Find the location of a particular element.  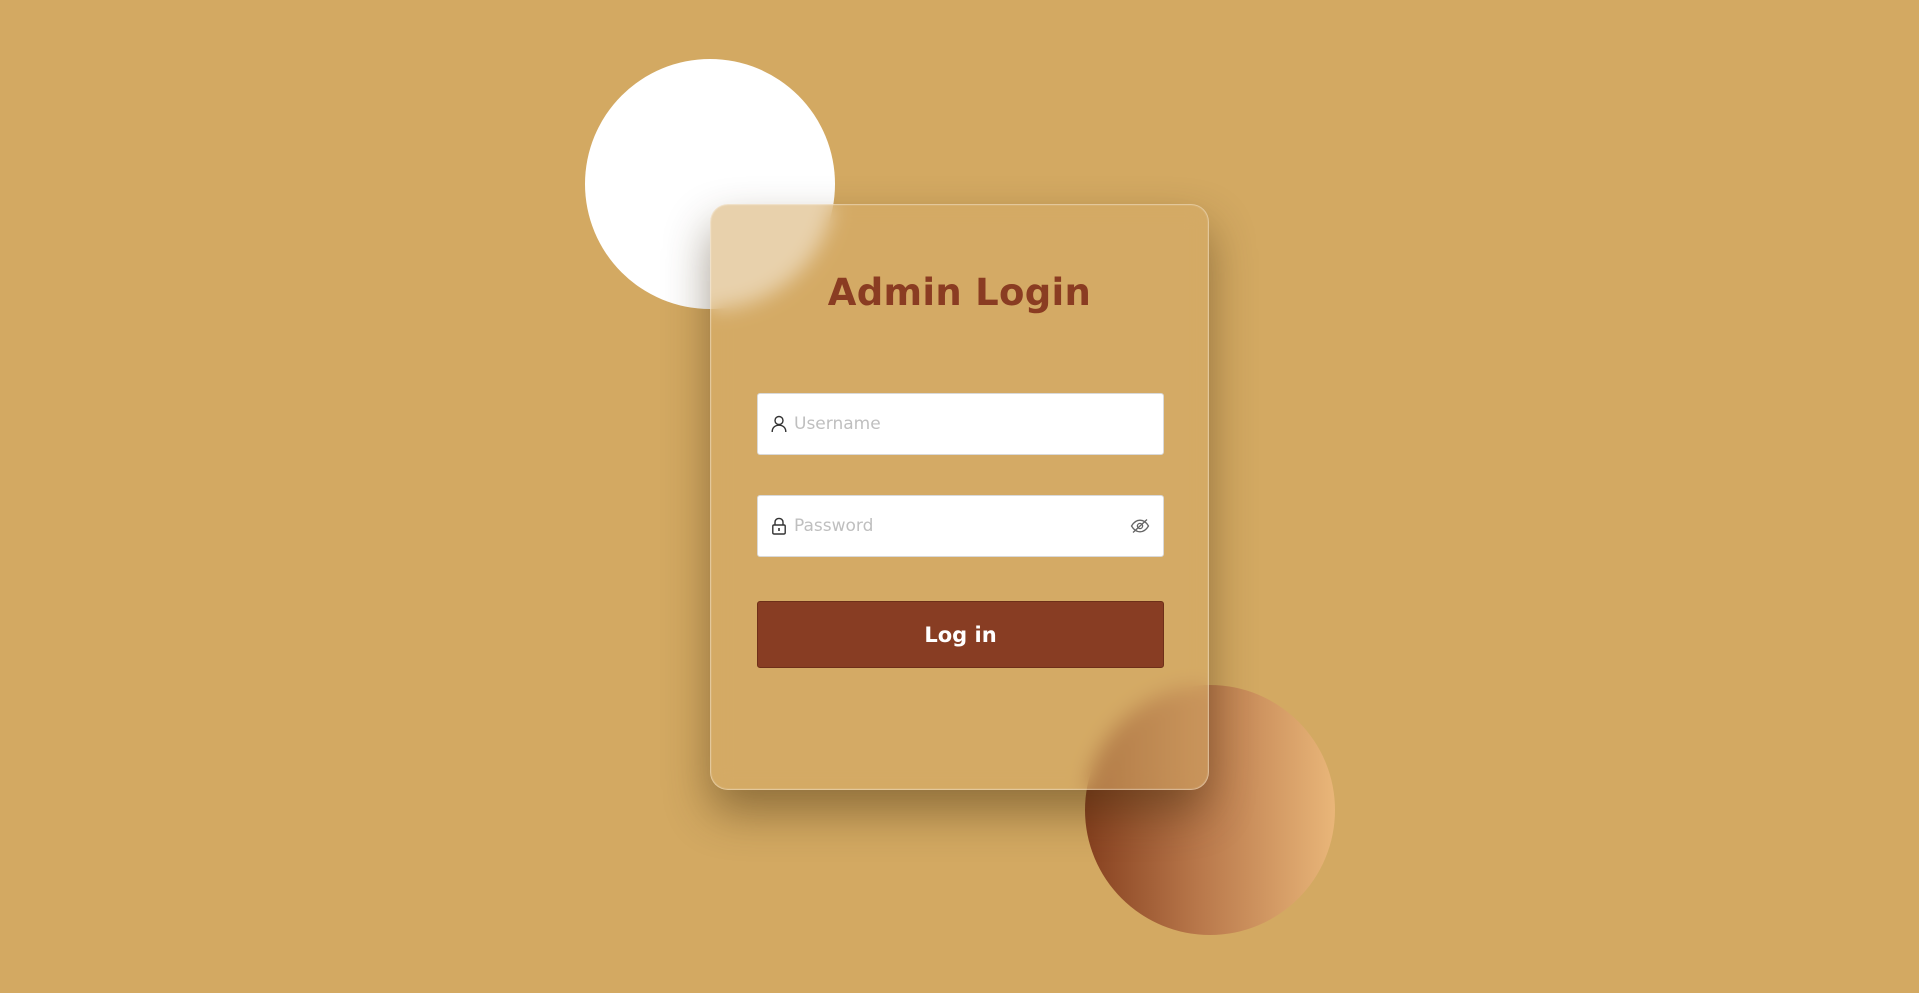

username-field is located at coordinates (960, 424).